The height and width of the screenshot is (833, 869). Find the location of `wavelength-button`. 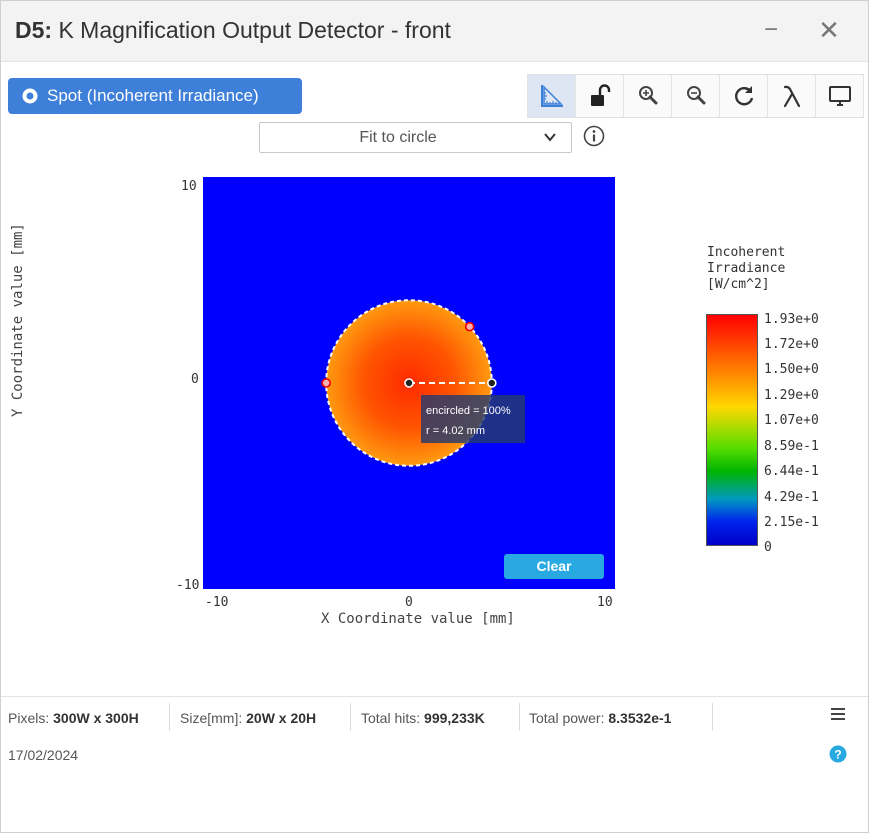

wavelength-button is located at coordinates (792, 96).